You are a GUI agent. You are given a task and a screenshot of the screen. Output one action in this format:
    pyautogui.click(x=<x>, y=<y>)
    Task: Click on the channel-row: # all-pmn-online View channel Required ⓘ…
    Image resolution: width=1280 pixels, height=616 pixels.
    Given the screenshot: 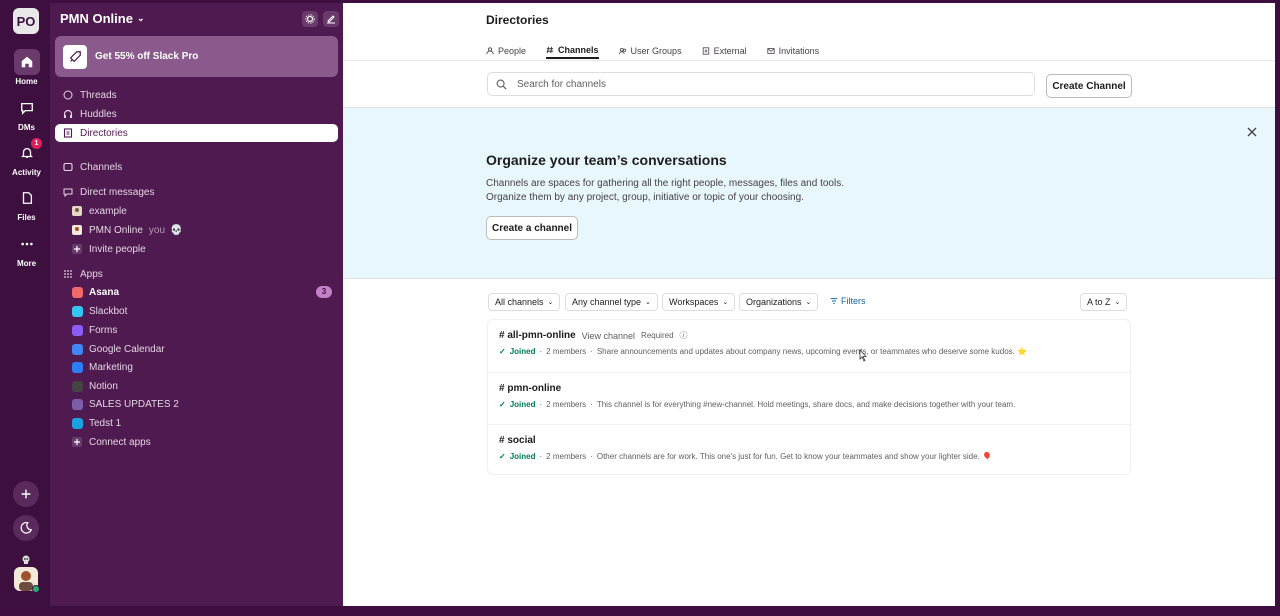 What is the action you would take?
    pyautogui.click(x=810, y=346)
    